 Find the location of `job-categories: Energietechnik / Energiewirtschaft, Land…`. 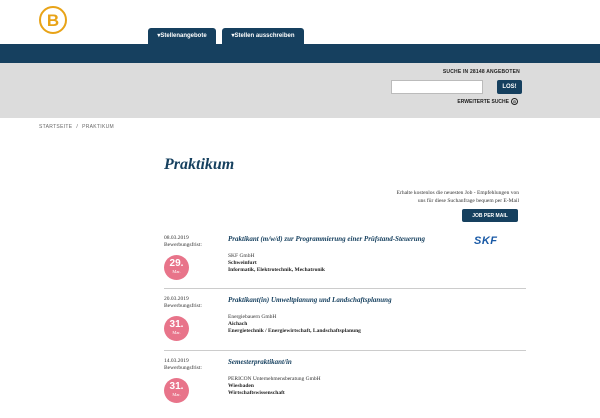

job-categories: Energietechnik / Energiewirtschaft, Land… is located at coordinates (294, 331).